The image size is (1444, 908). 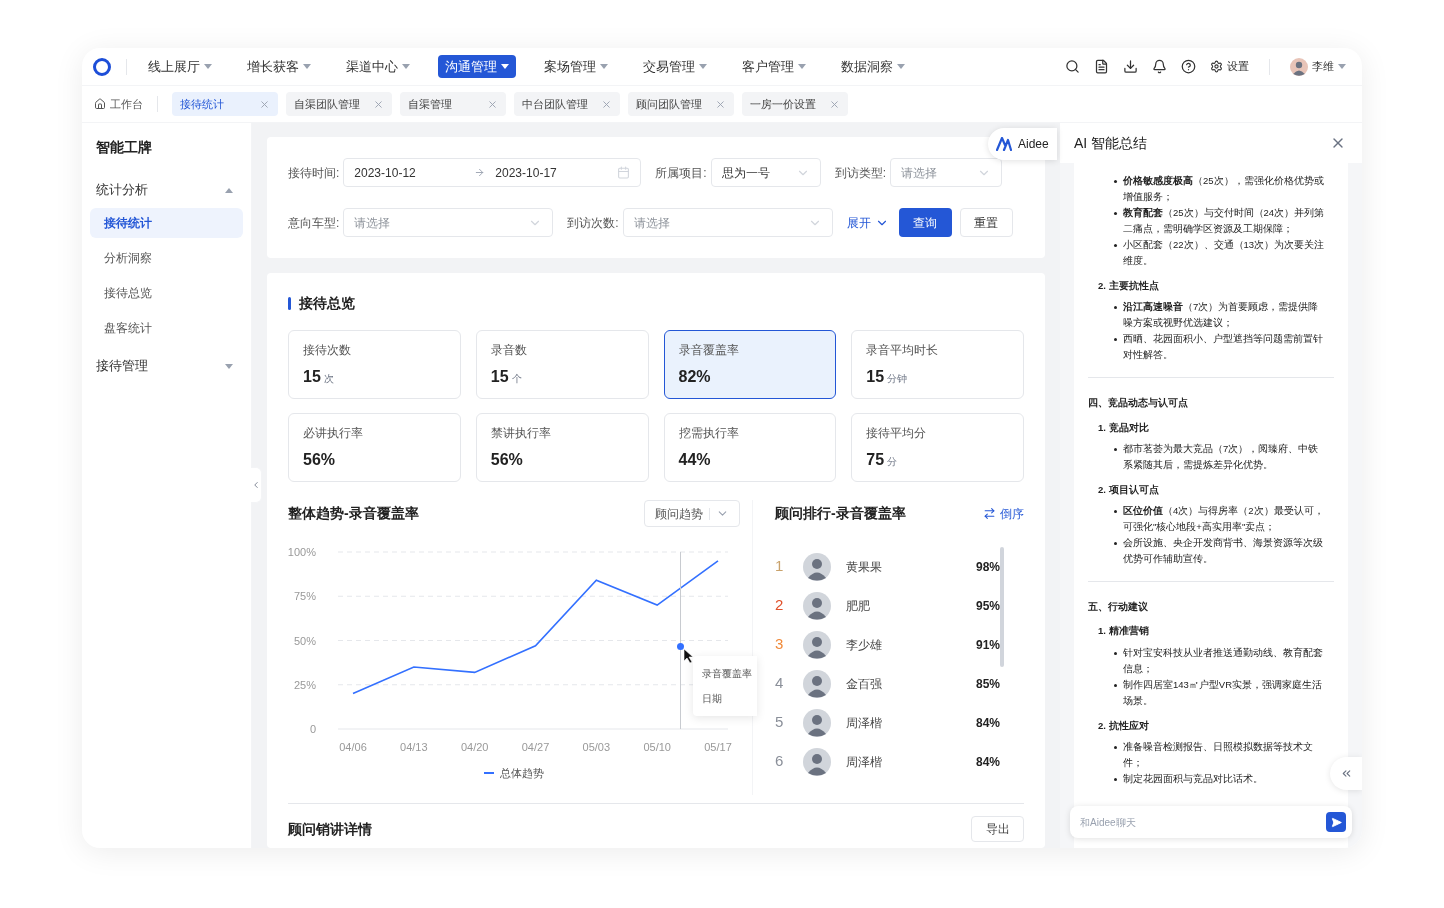 I want to click on sidebar-group: 统计分析, so click(x=166, y=190).